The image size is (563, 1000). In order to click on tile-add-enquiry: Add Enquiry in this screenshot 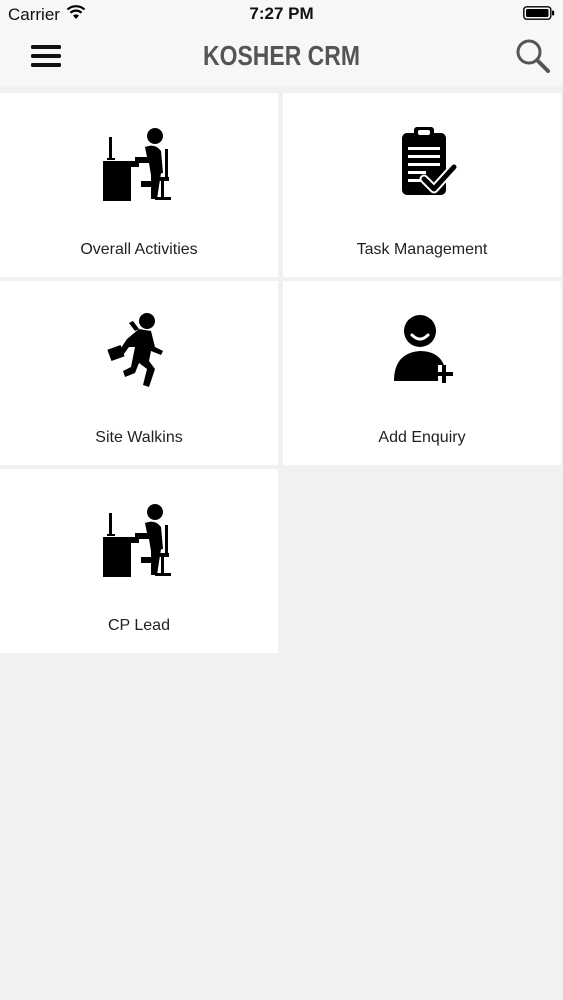, I will do `click(422, 373)`.